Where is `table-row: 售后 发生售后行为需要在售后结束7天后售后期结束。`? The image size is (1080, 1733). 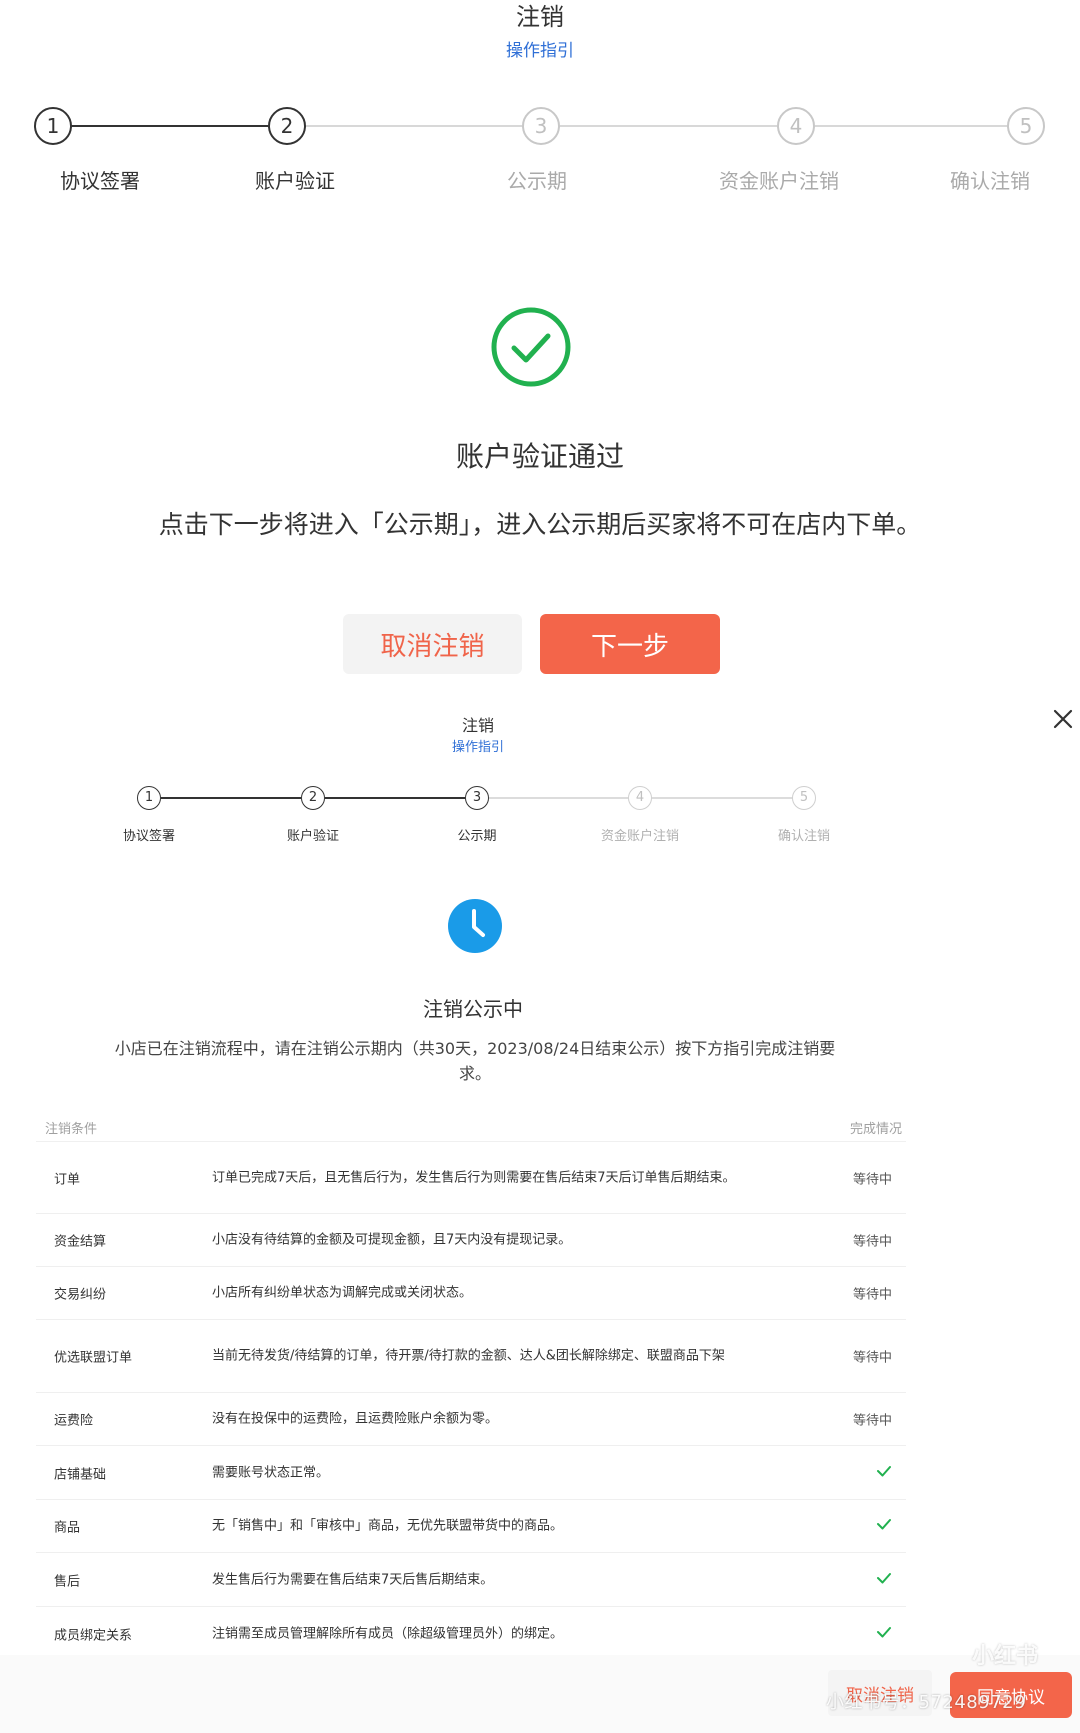 table-row: 售后 发生售后行为需要在售后结束7天后售后期结束。 is located at coordinates (471, 1580).